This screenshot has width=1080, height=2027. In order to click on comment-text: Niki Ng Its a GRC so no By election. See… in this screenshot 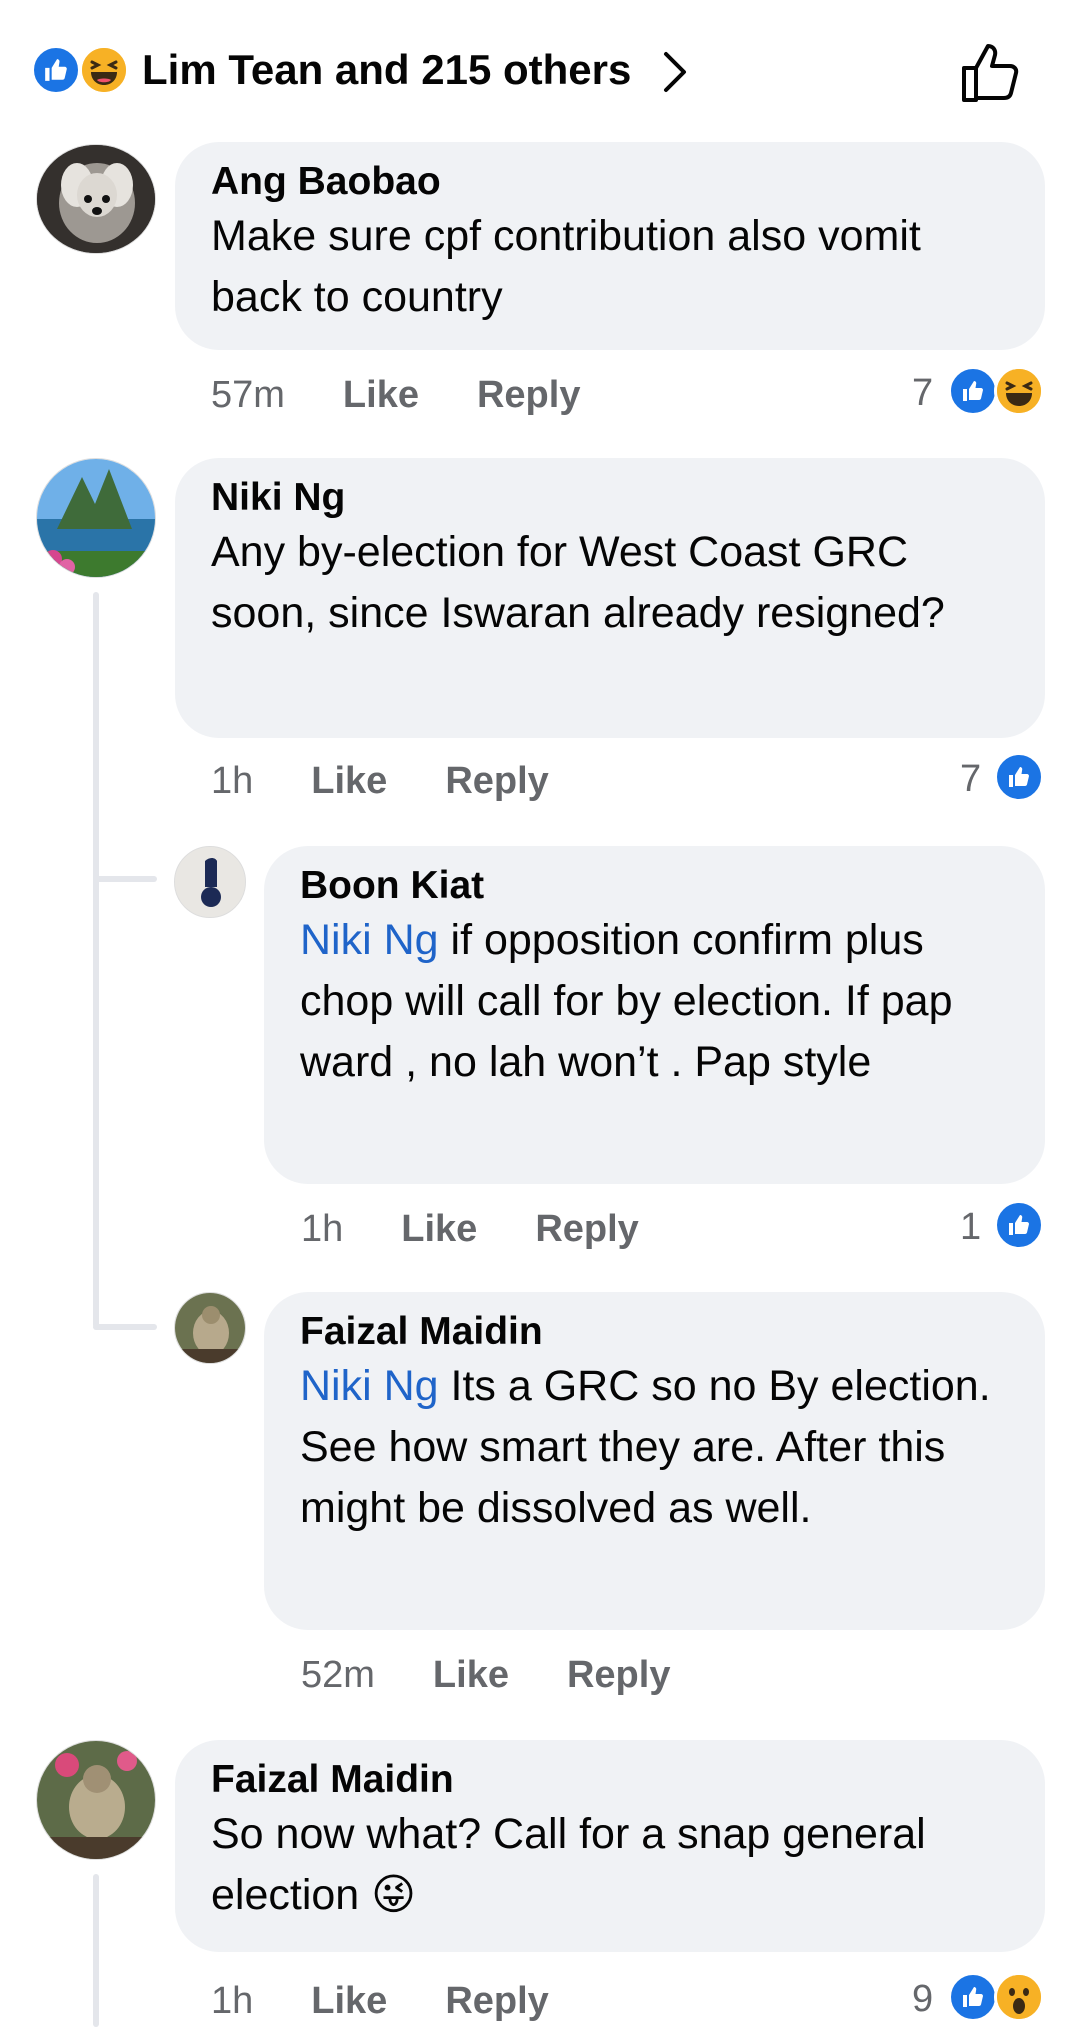, I will do `click(654, 1447)`.